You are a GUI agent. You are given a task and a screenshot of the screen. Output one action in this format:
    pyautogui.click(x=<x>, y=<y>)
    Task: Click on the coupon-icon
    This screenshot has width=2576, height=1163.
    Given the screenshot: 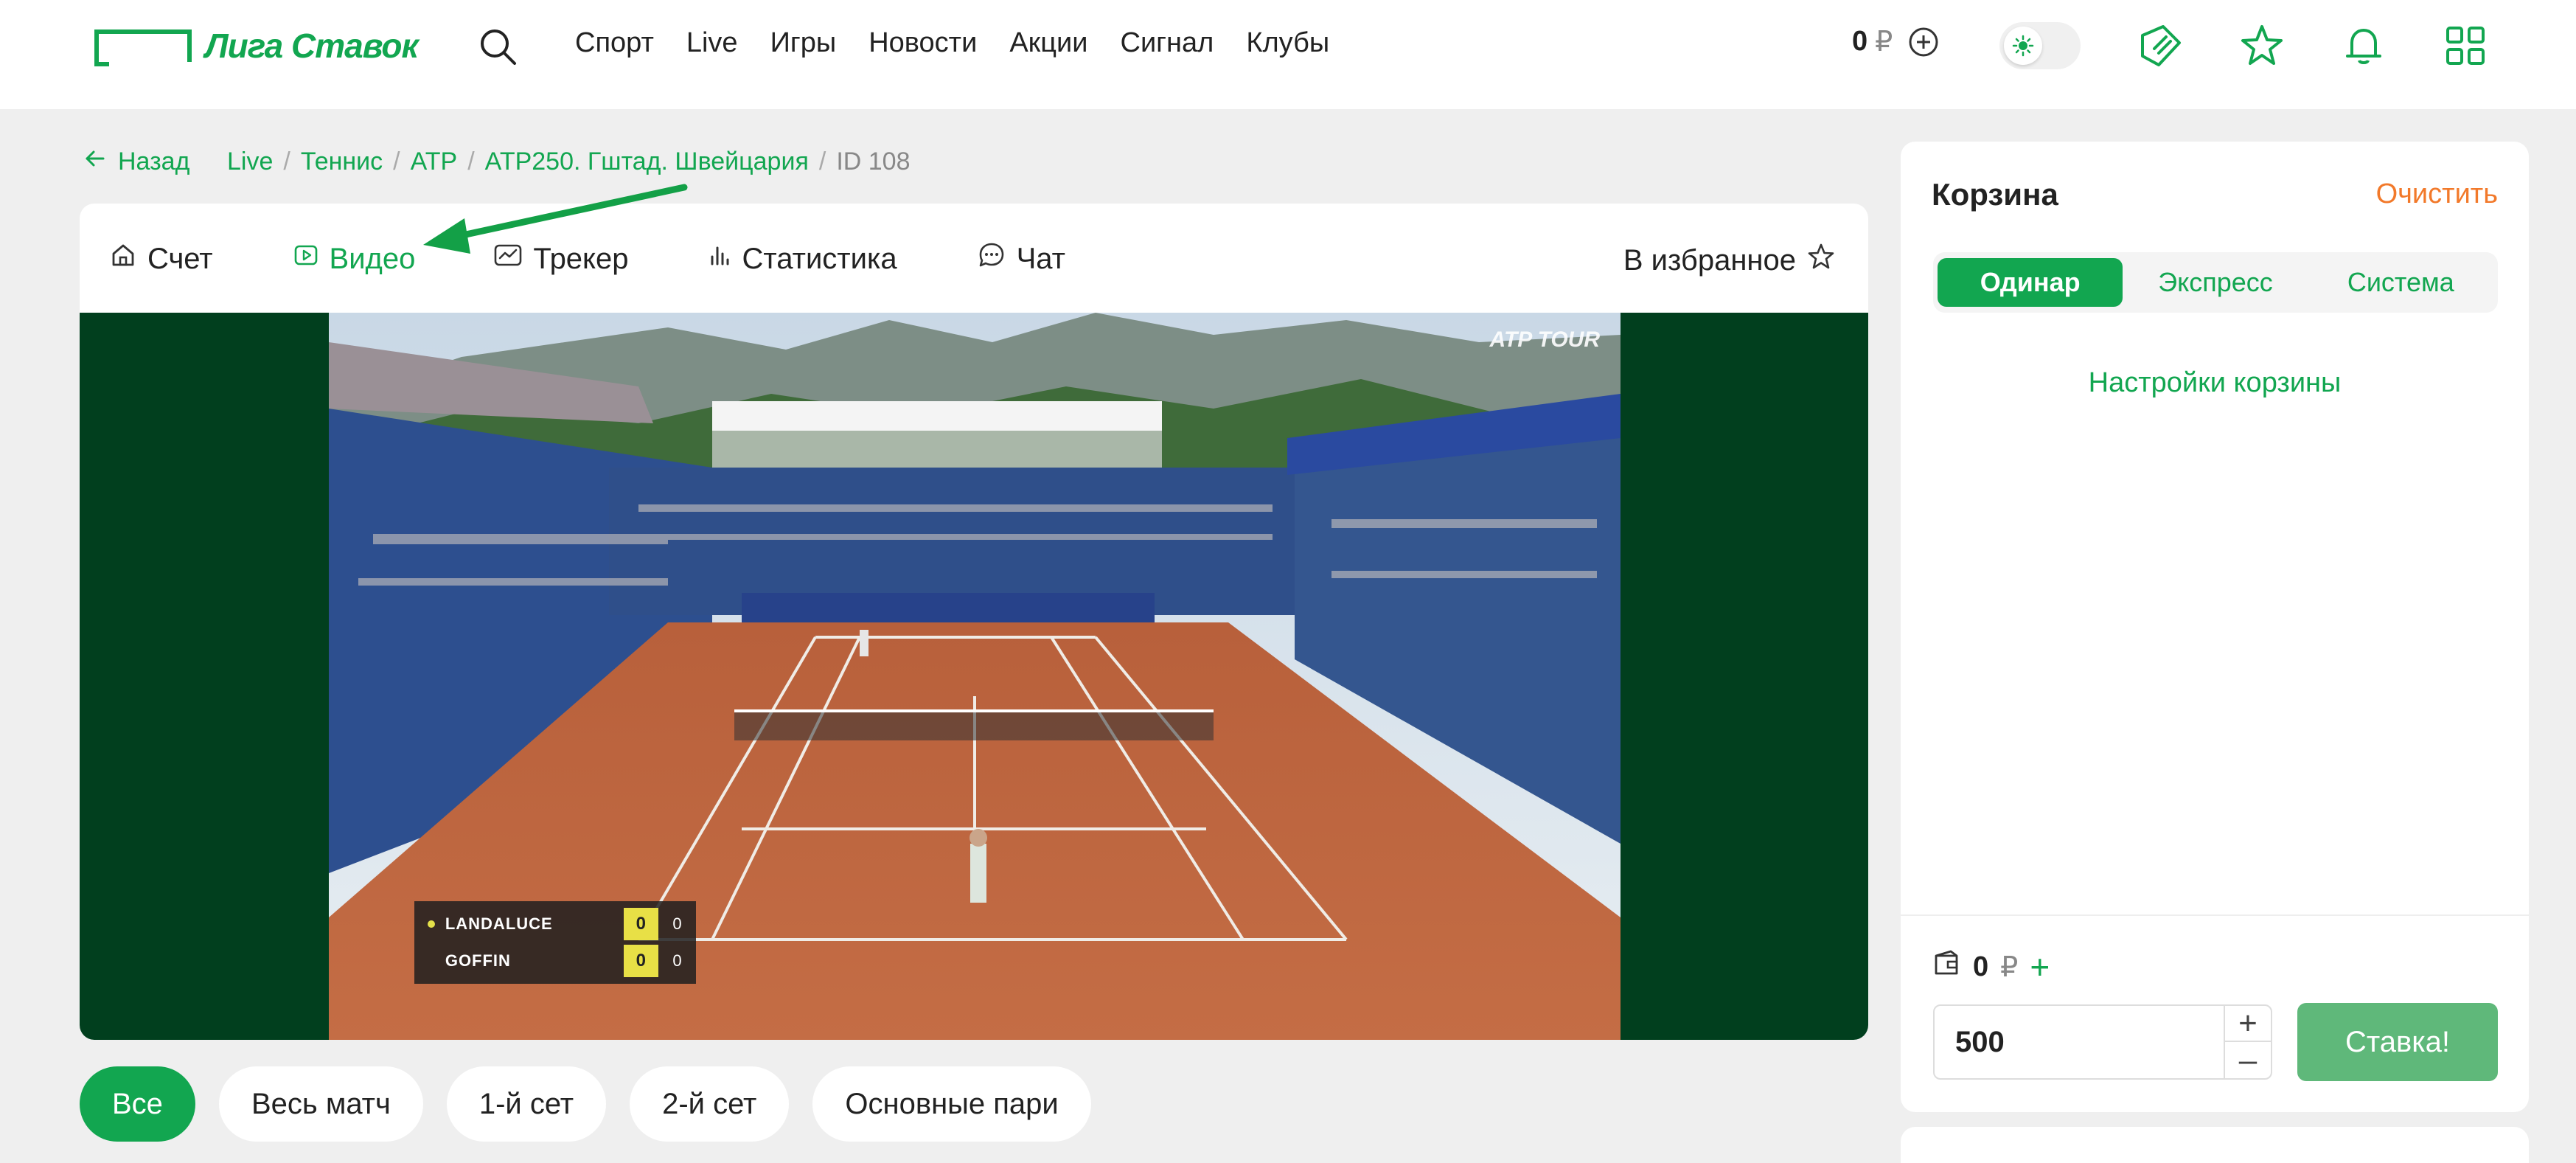 What is the action you would take?
    pyautogui.click(x=2160, y=46)
    